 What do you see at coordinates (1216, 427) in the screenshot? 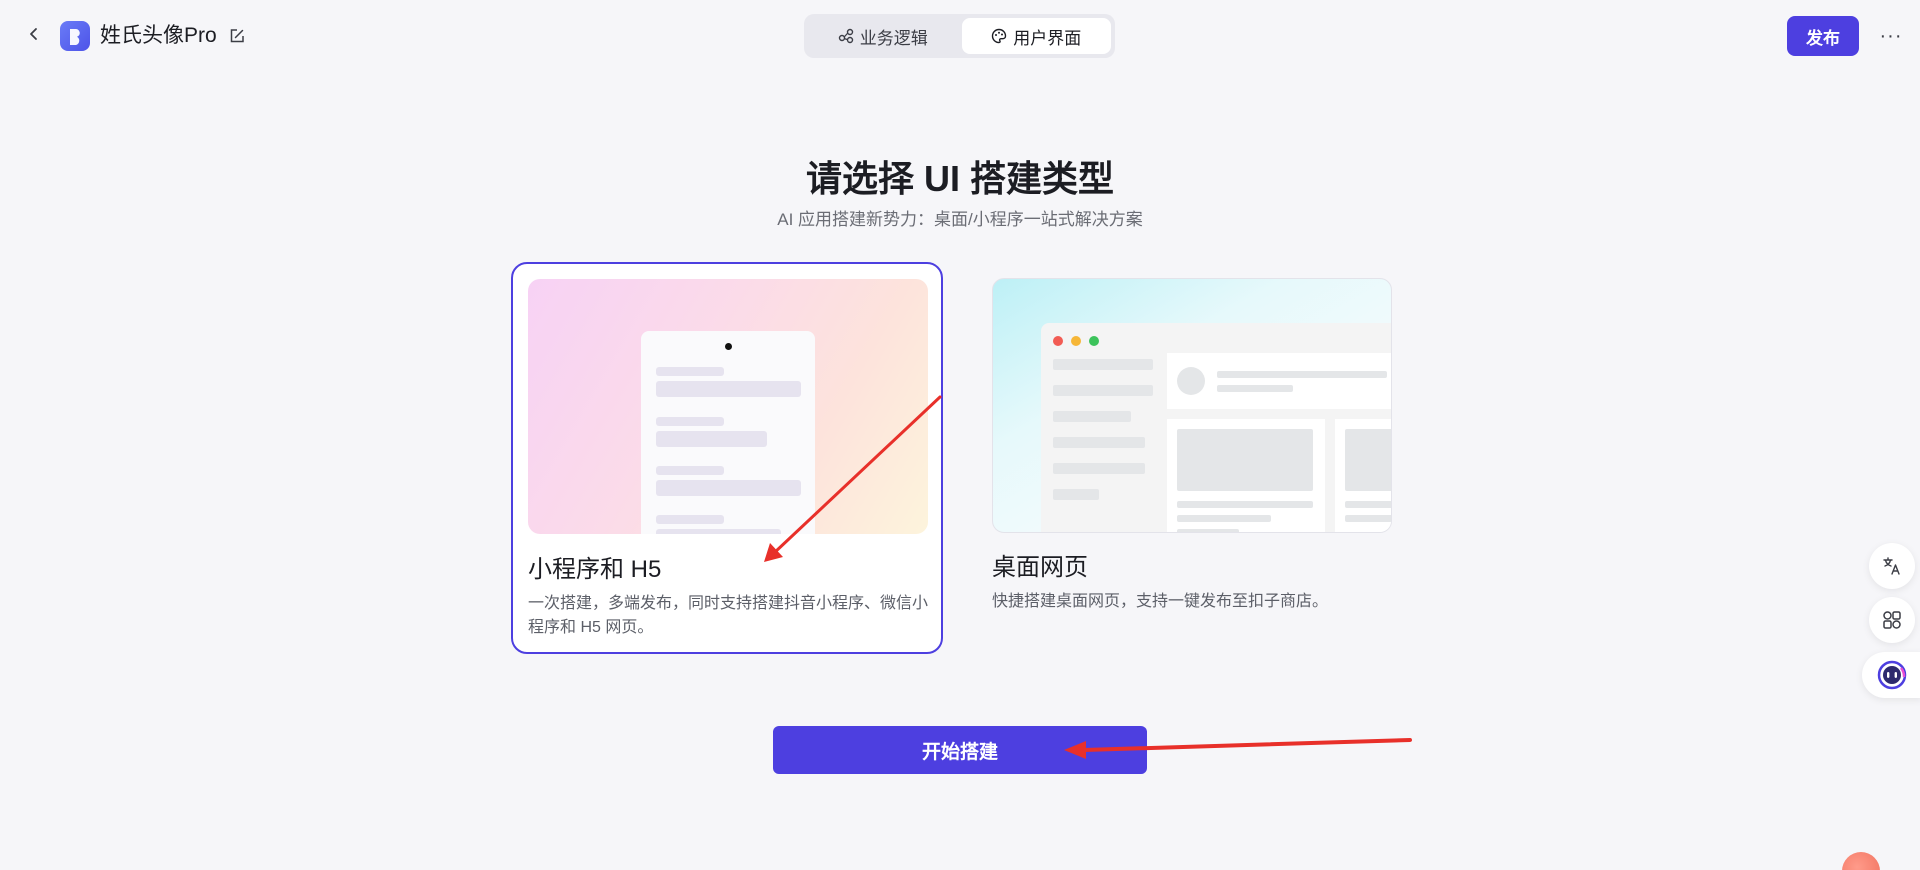
I see `browser-window-mockup` at bounding box center [1216, 427].